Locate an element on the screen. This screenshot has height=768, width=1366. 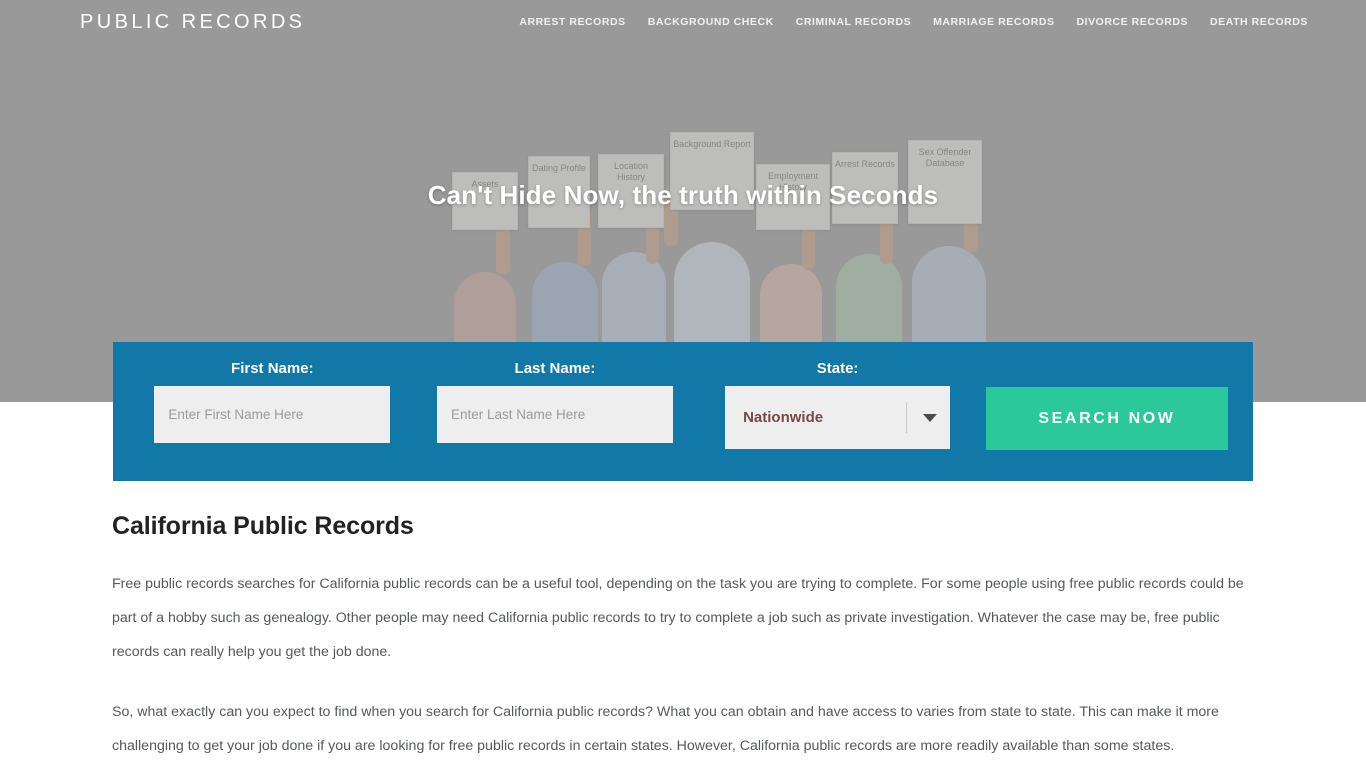
hero-heading: Can't Hide Now, the truth within Seconds is located at coordinates (683, 195).